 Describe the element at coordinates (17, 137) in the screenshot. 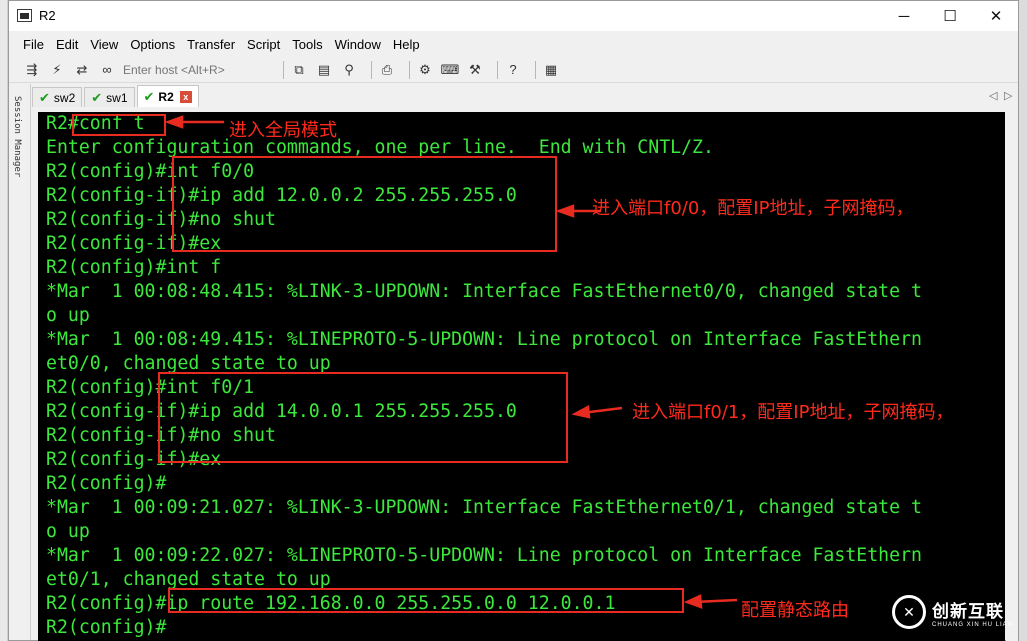

I see `session-manager-label: Session Manager` at that location.